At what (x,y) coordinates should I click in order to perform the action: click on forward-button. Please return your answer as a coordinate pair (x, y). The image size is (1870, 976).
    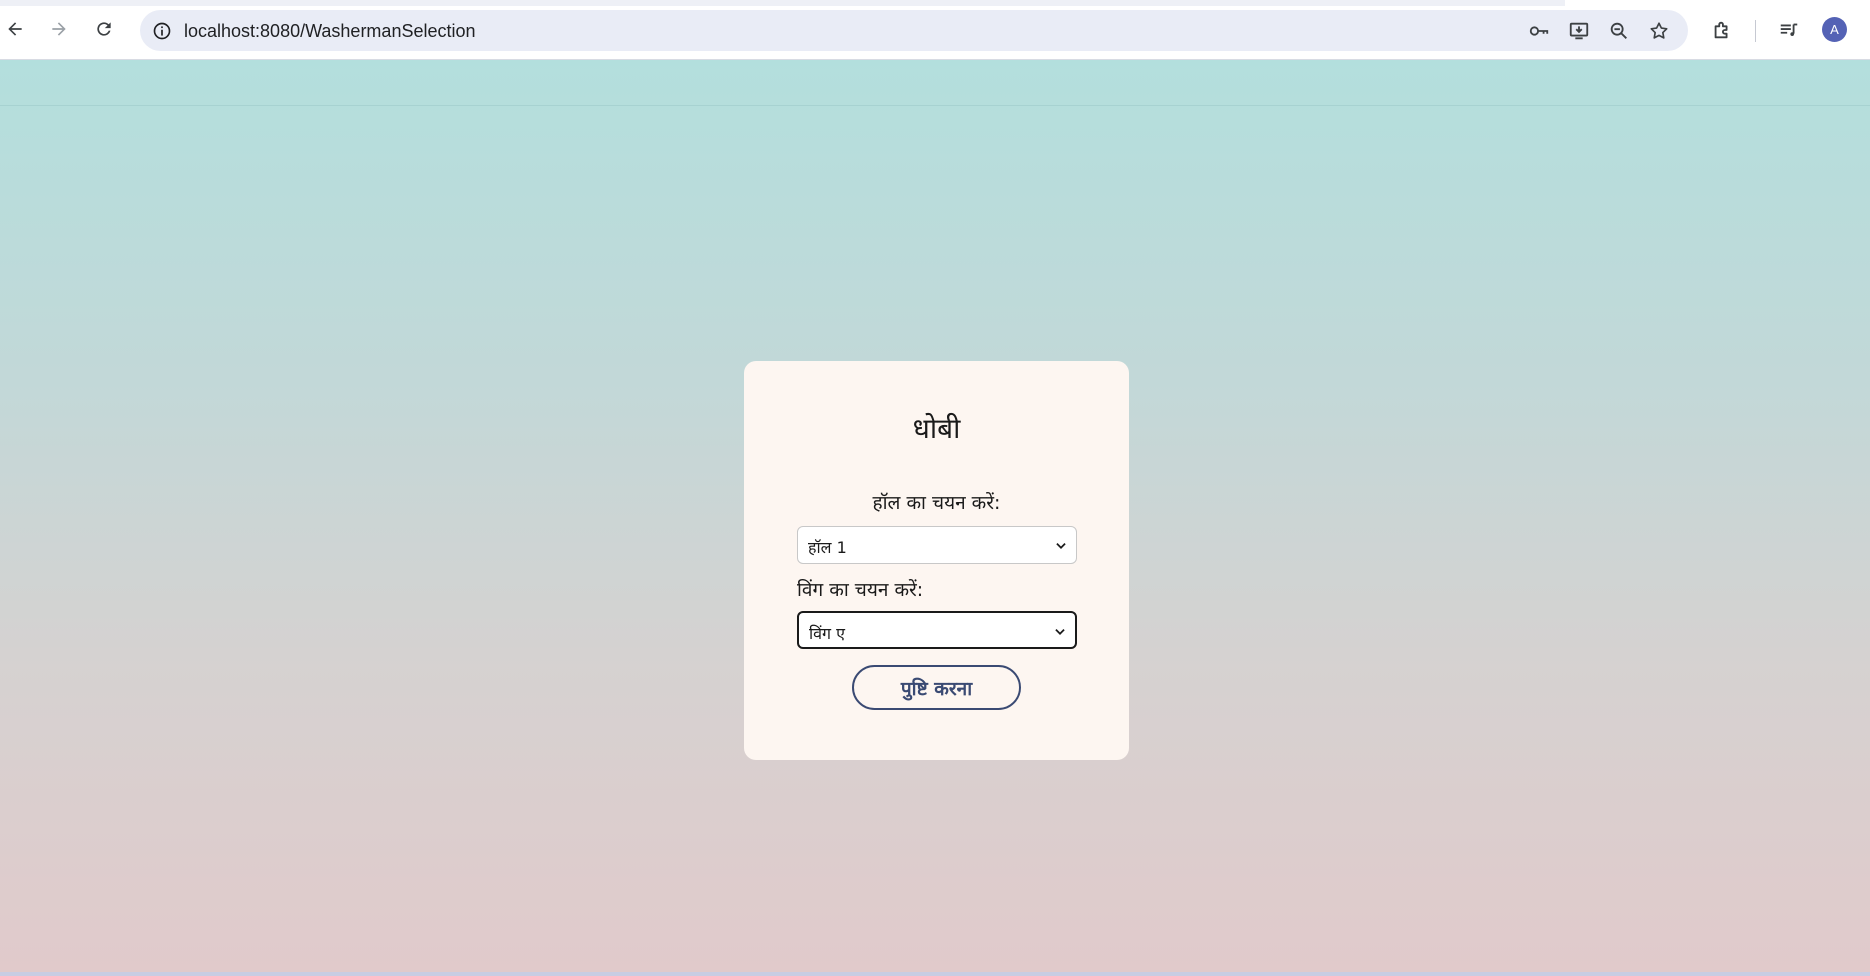
    Looking at the image, I should click on (59, 29).